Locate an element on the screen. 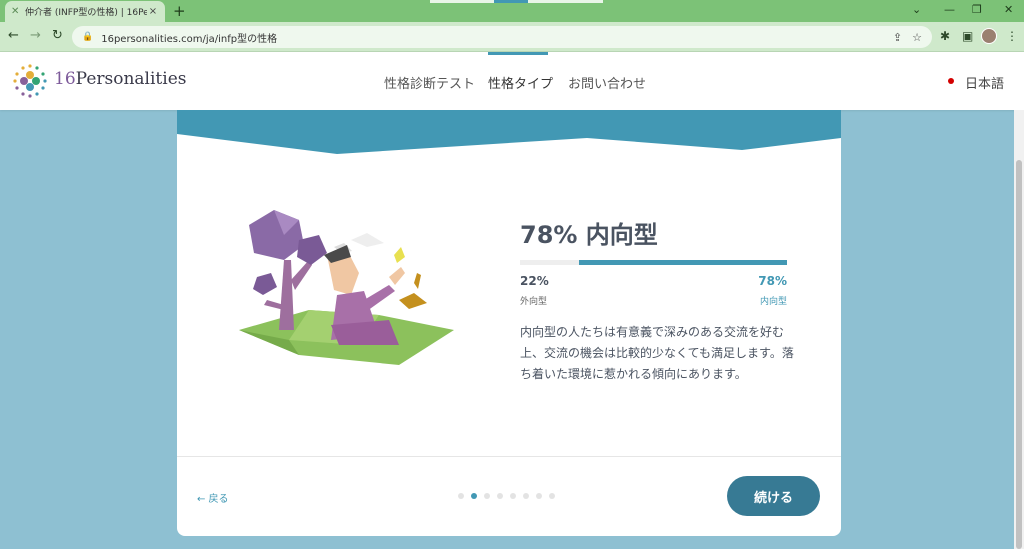 This screenshot has height=549, width=1024. menu-personality-types: 性格タイプ is located at coordinates (520, 82).